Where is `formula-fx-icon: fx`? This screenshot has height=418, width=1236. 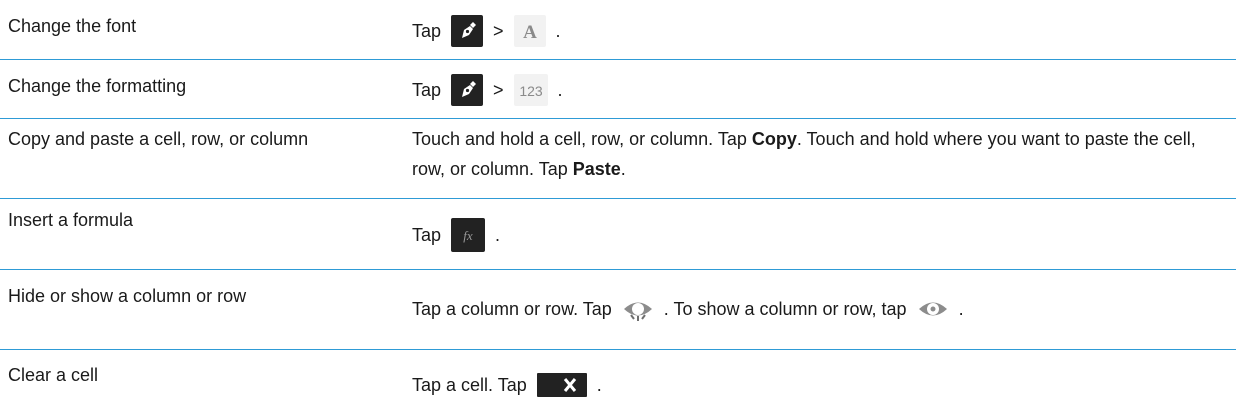 formula-fx-icon: fx is located at coordinates (468, 235).